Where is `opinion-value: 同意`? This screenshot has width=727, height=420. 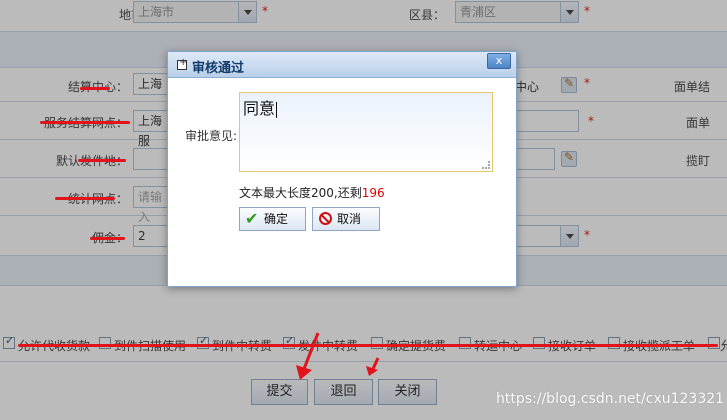
opinion-value: 同意 is located at coordinates (259, 108).